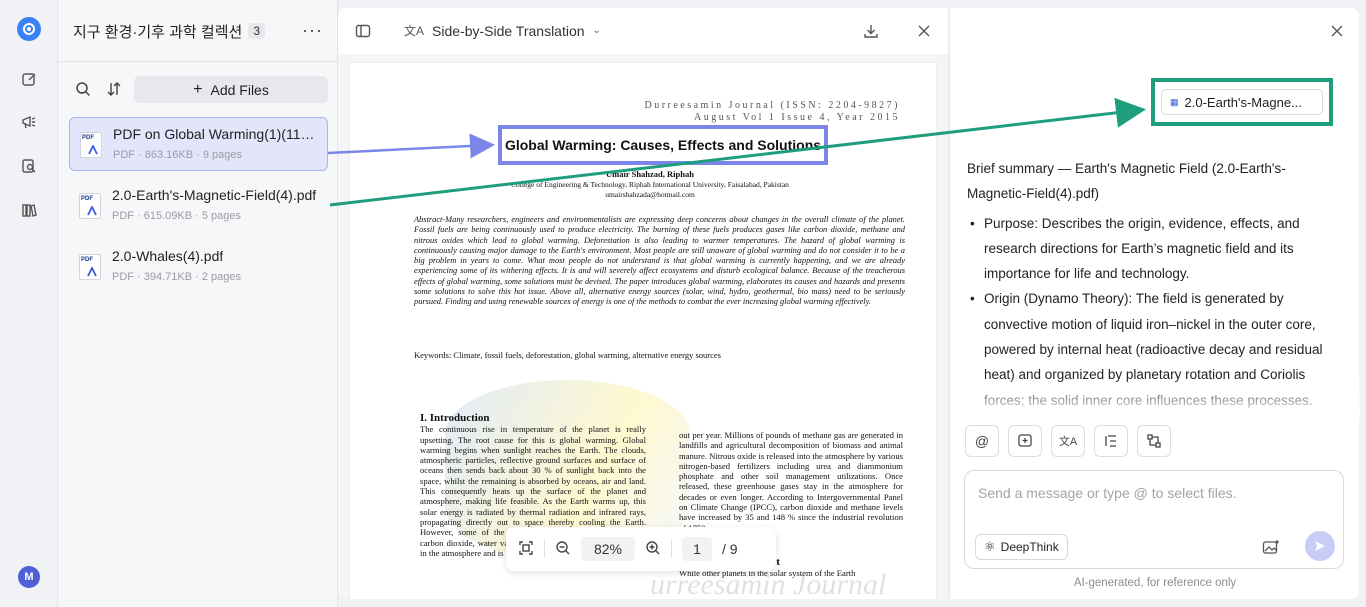 Image resolution: width=1366 pixels, height=607 pixels. Describe the element at coordinates (178, 155) in the screenshot. I see `file-meta: PDF · 863.16KB · 9 pages` at that location.